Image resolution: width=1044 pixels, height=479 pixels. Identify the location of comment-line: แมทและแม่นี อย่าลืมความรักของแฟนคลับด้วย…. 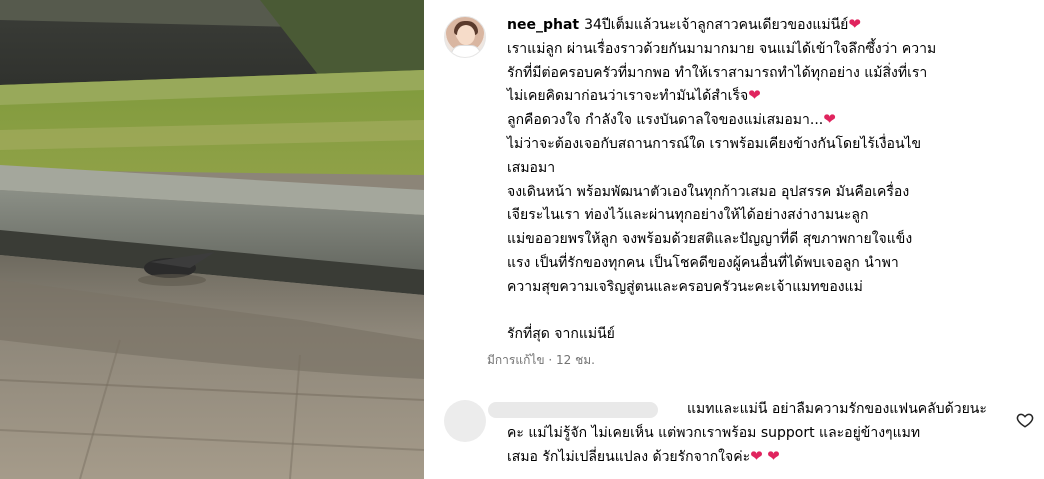
(837, 409).